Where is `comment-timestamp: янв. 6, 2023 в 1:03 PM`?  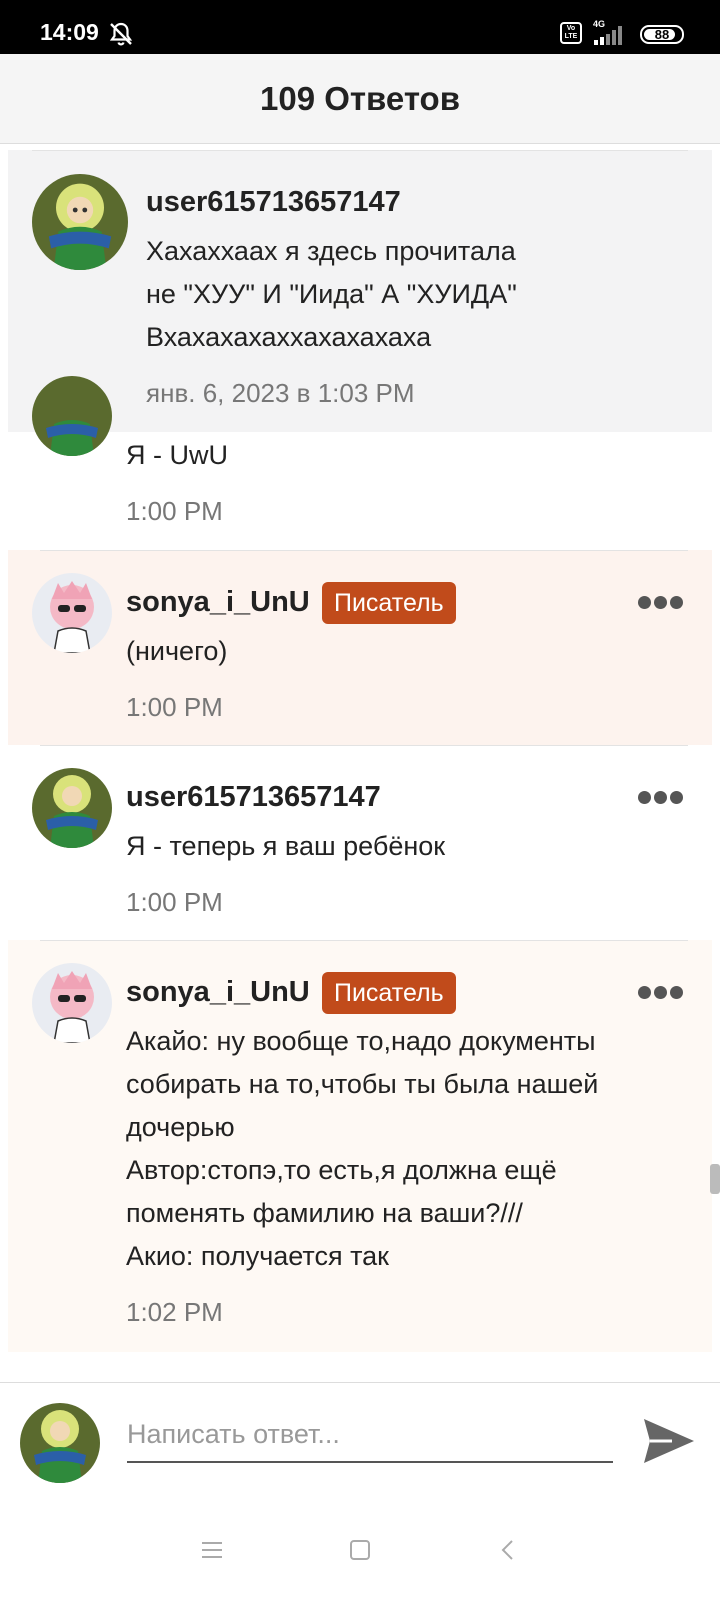 comment-timestamp: янв. 6, 2023 в 1:03 PM is located at coordinates (280, 393).